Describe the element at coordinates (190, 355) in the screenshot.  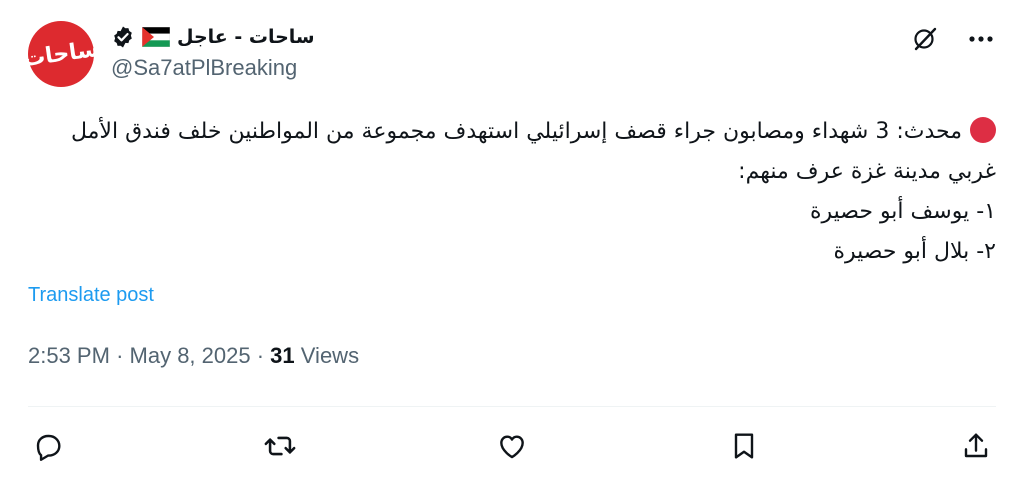
I see `post-date: May 8, 2025` at that location.